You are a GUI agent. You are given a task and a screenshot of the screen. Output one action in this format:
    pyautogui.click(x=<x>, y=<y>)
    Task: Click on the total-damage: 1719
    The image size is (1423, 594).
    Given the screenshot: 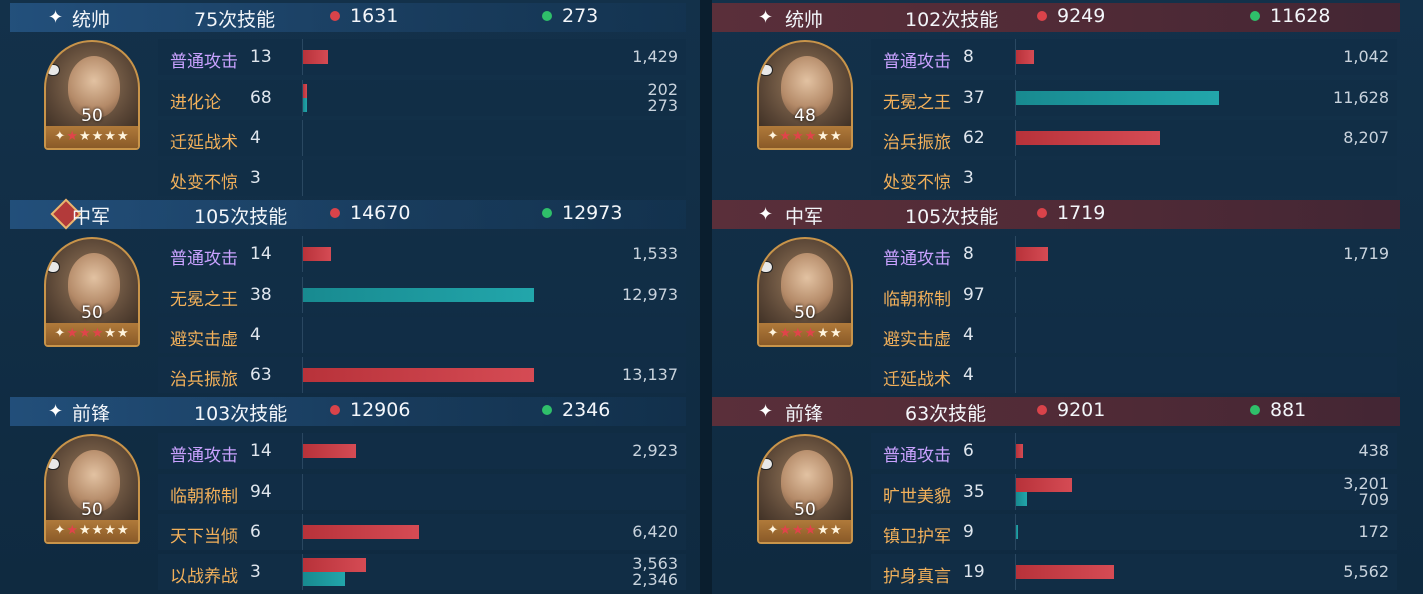 What is the action you would take?
    pyautogui.click(x=1071, y=213)
    